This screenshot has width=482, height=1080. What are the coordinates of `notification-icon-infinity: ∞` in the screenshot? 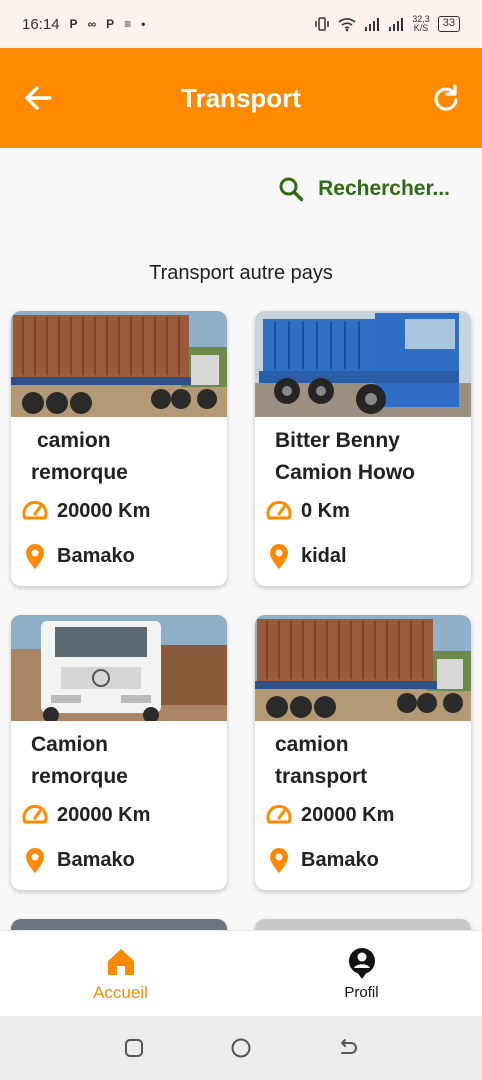 It's located at (92, 24).